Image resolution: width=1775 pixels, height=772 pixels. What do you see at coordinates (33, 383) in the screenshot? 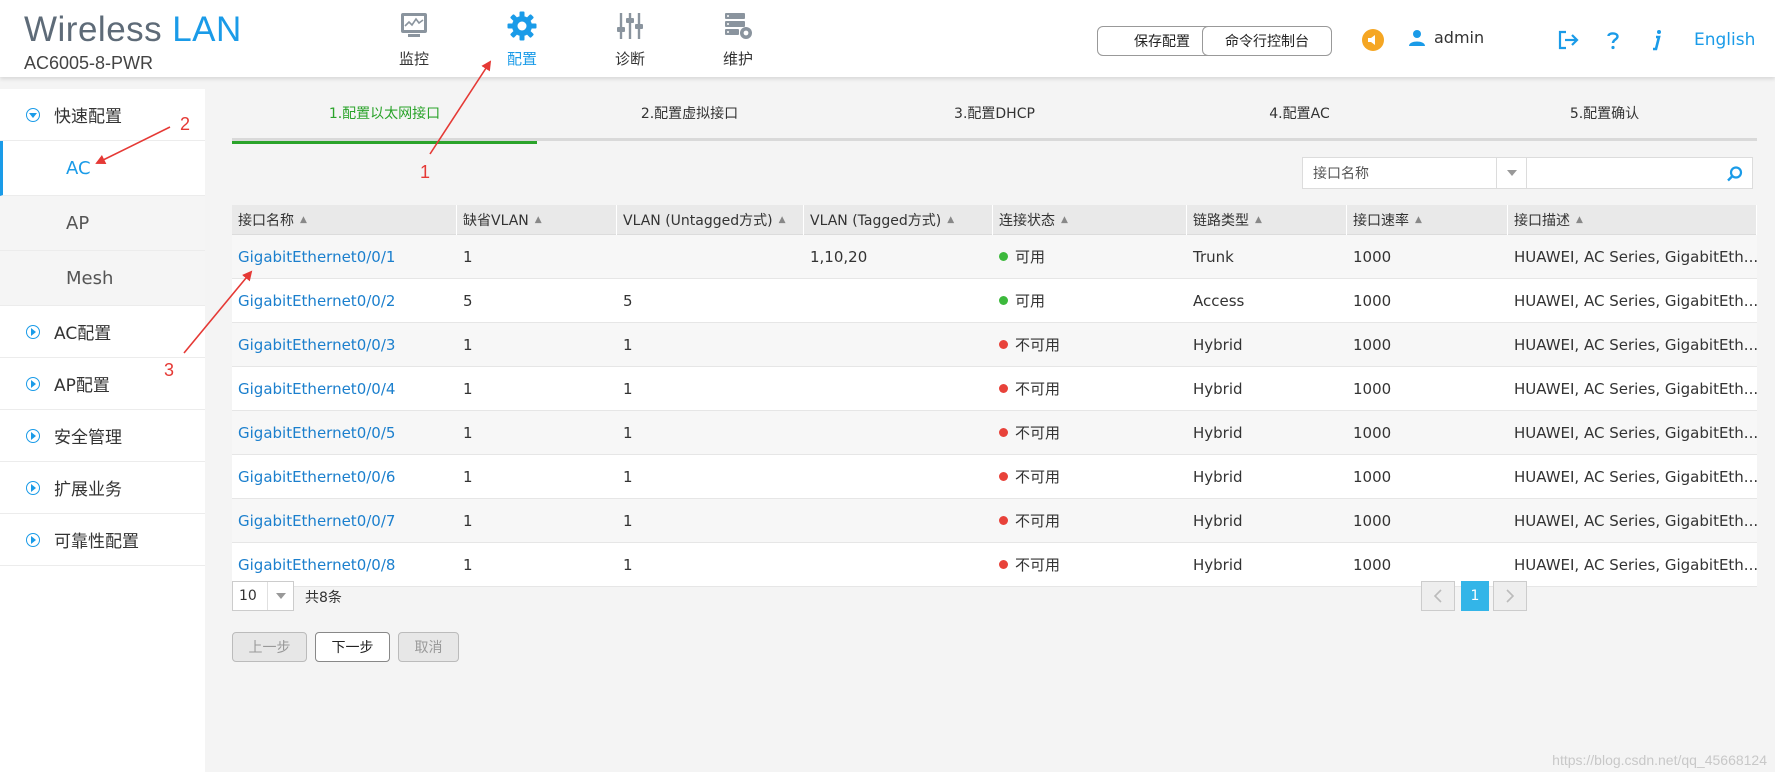
I see `expand-icon` at bounding box center [33, 383].